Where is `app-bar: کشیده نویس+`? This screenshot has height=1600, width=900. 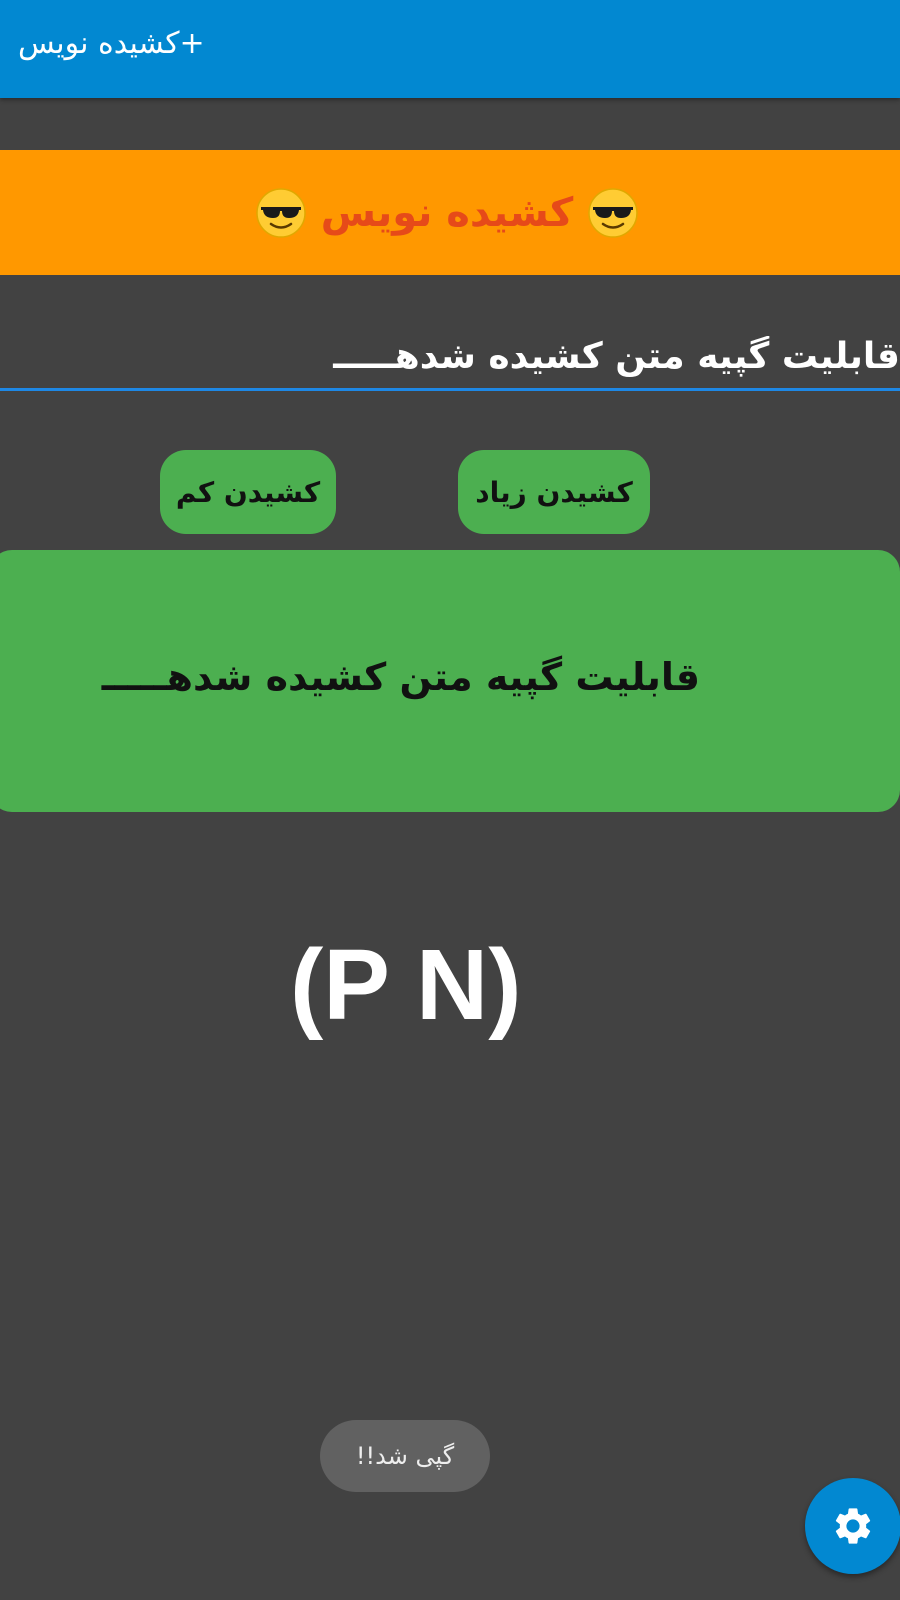 app-bar: کشیده نویس+ is located at coordinates (450, 49).